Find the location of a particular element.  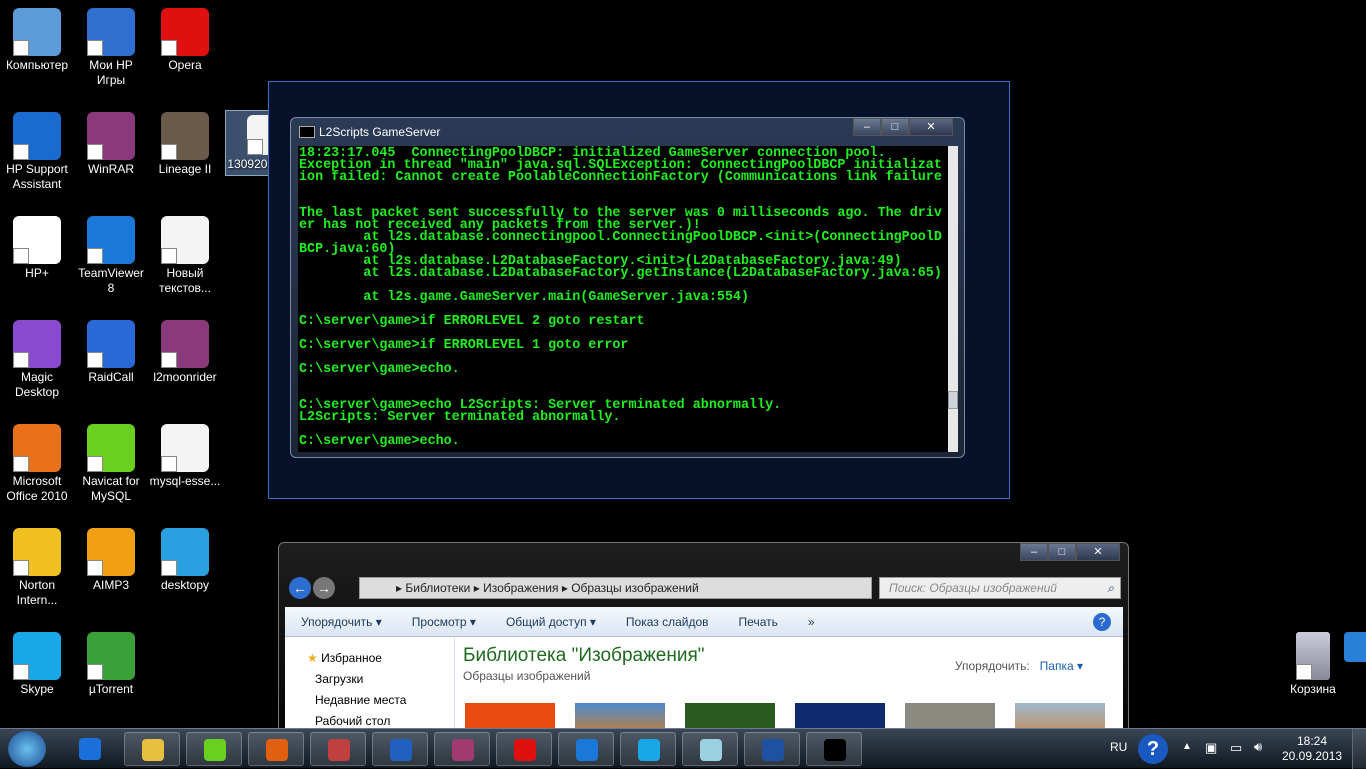

desktop-icon: Opera is located at coordinates (185, 40).